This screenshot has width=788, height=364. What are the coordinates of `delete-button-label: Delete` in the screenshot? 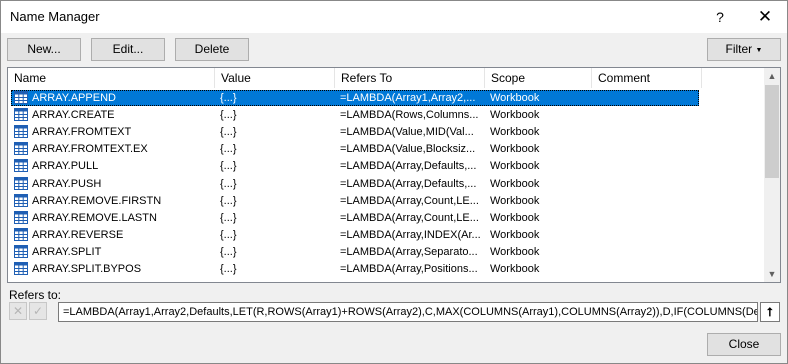 It's located at (212, 49).